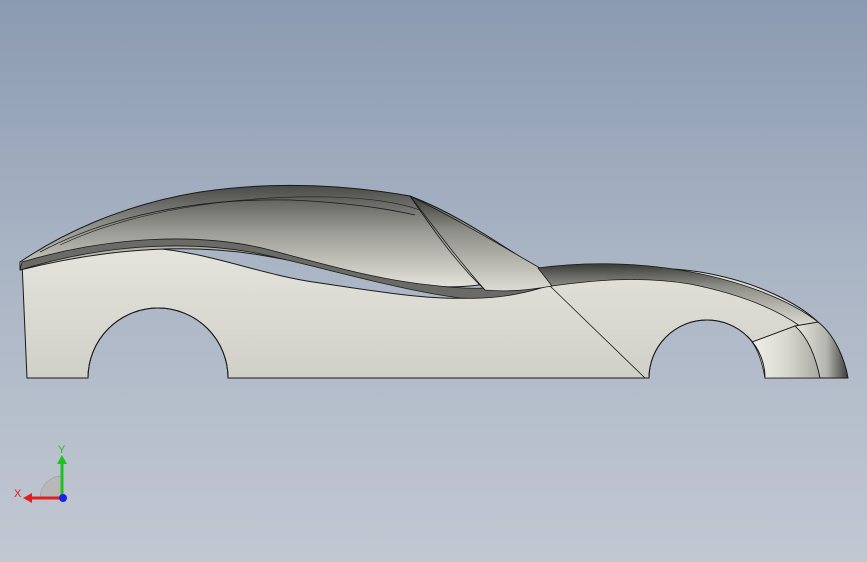  I want to click on x-axis-label: X, so click(18, 494).